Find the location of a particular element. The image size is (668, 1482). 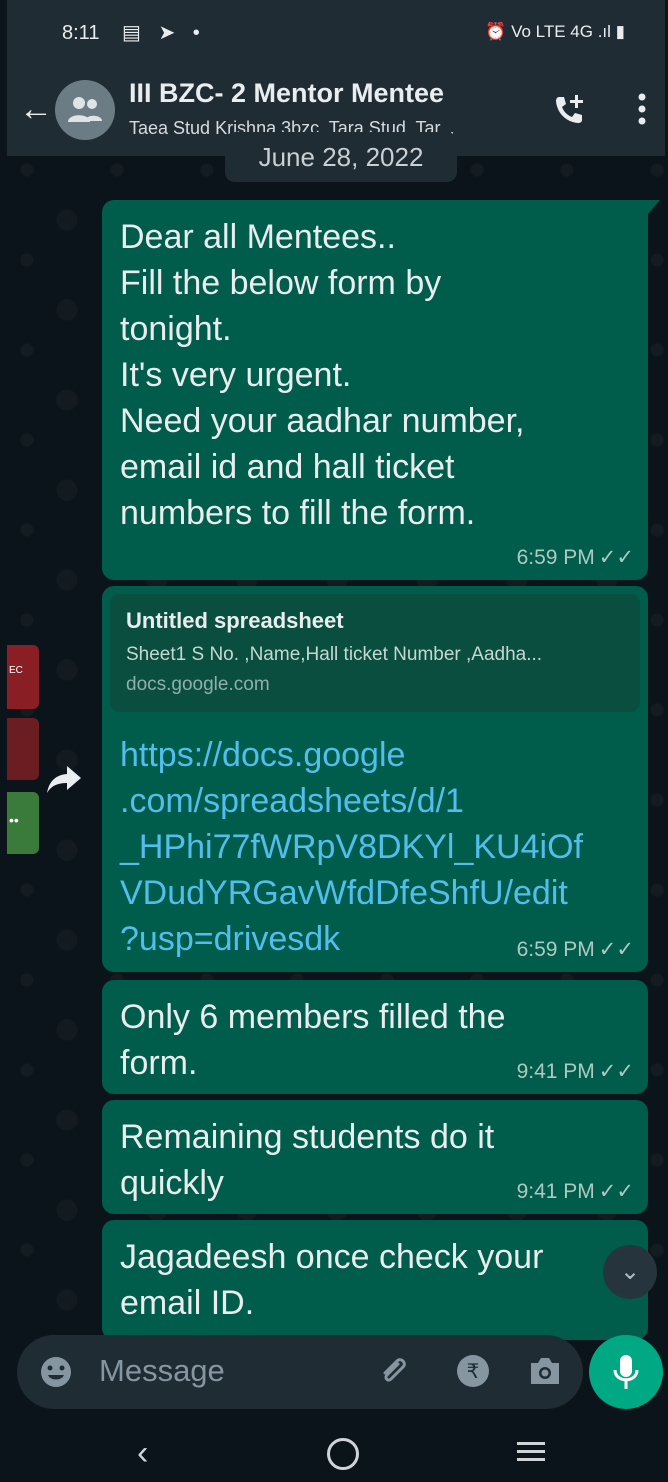

more-options-icon is located at coordinates (642, 111).